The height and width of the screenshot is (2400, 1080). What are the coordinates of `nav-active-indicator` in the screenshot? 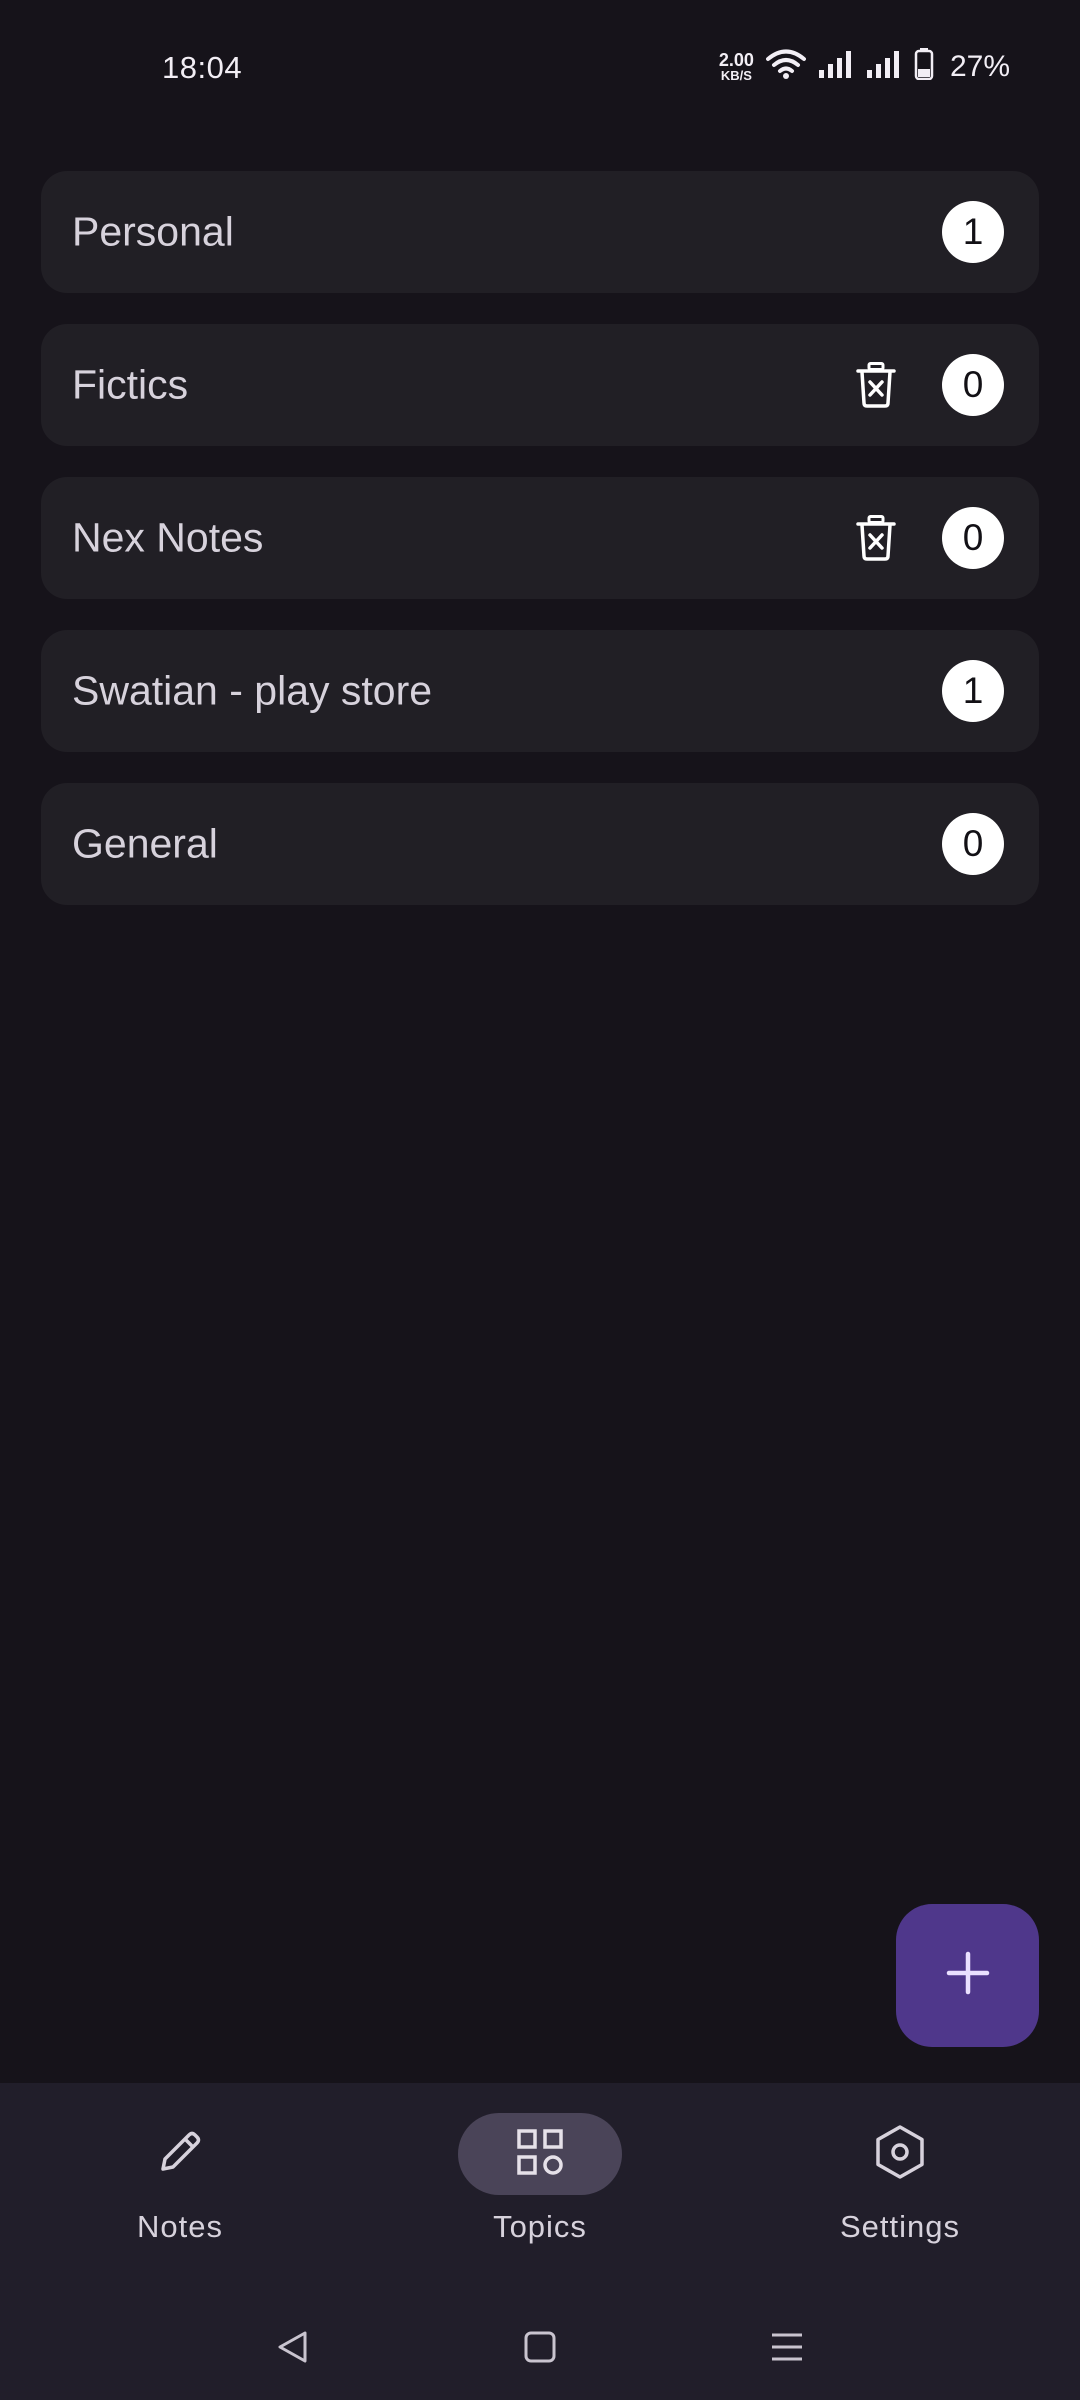 It's located at (540, 2154).